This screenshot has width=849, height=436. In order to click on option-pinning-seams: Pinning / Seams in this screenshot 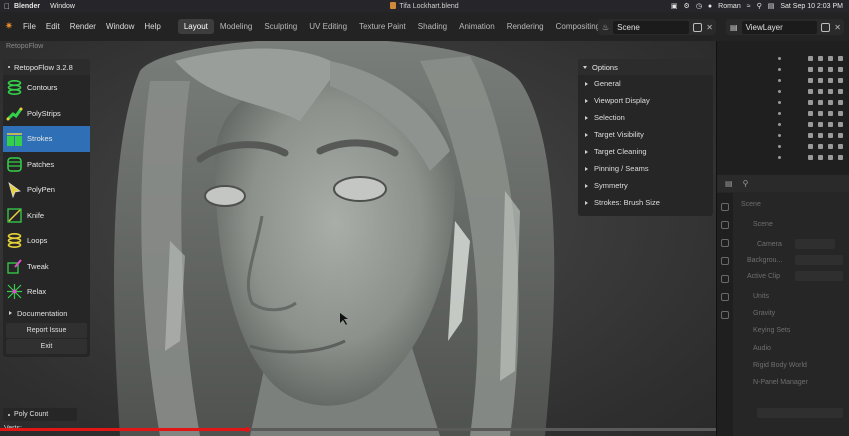, I will do `click(645, 168)`.